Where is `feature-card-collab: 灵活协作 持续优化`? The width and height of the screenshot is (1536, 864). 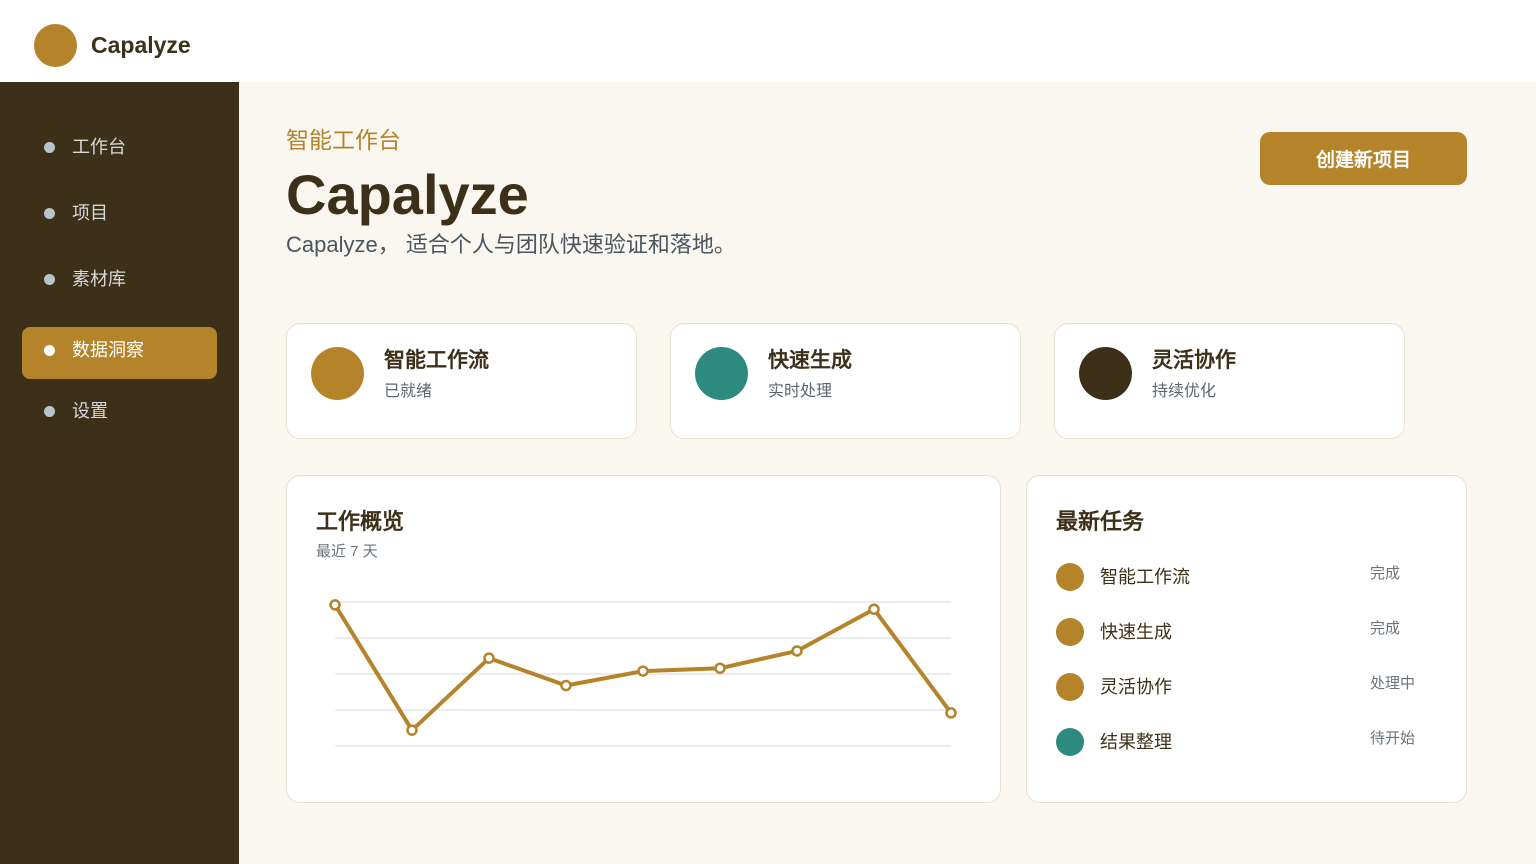
feature-card-collab: 灵活协作 持续优化 is located at coordinates (1229, 381).